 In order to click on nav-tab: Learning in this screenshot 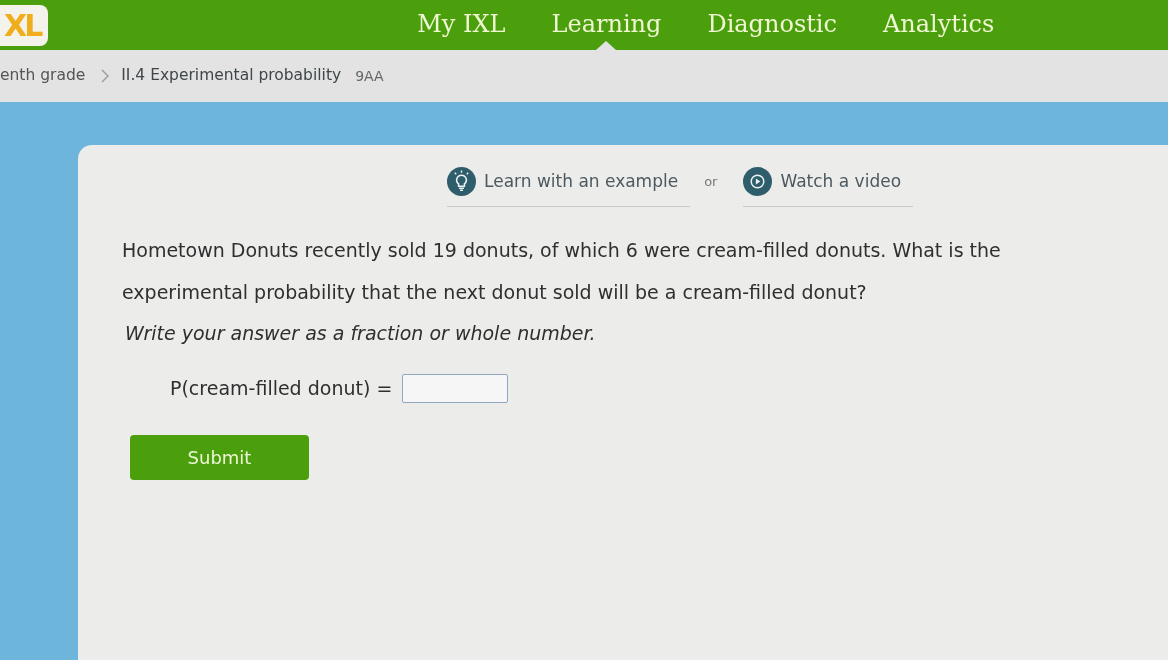, I will do `click(606, 25)`.